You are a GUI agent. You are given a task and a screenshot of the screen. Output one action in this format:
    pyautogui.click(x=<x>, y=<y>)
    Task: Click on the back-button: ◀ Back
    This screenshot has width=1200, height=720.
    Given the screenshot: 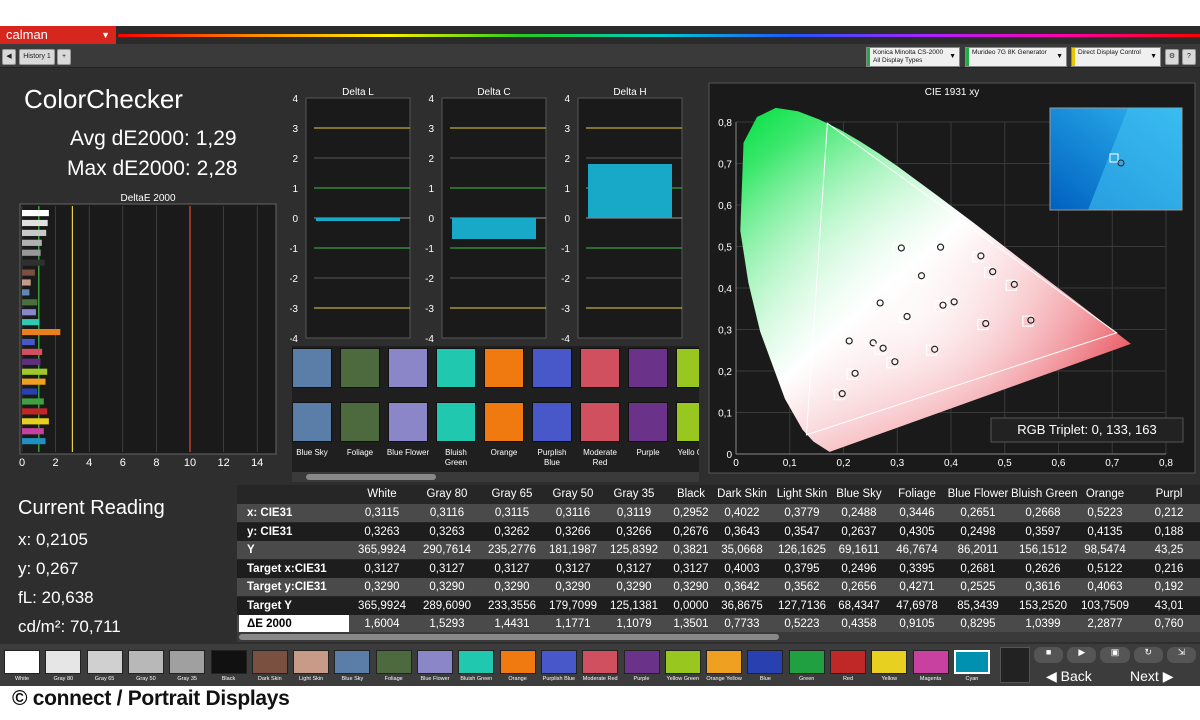 What is the action you would take?
    pyautogui.click(x=1077, y=676)
    